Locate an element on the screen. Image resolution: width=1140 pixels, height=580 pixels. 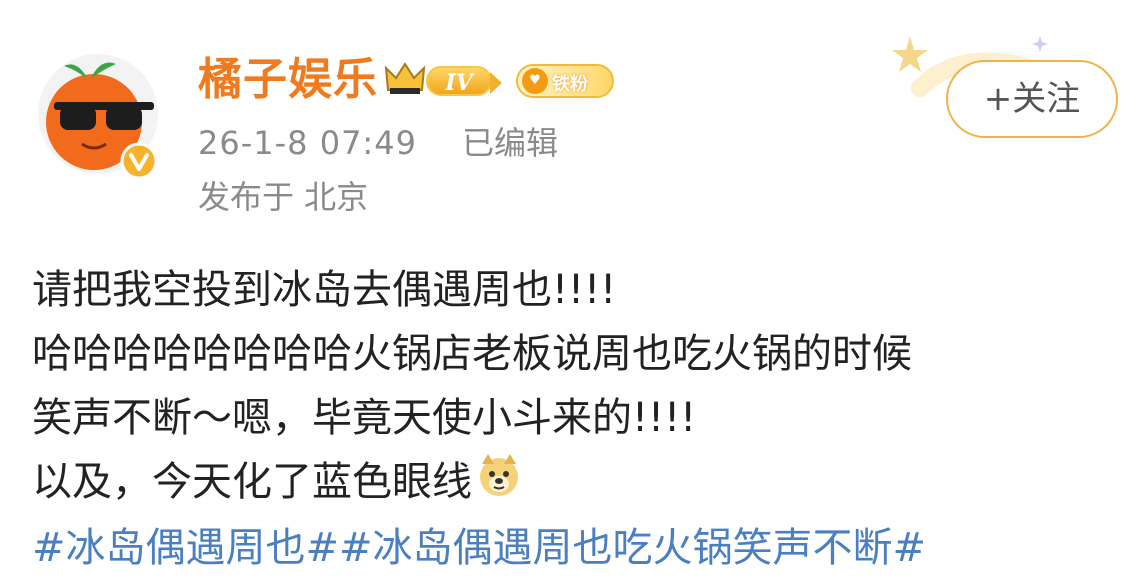
doge-emoji-icon is located at coordinates (499, 484).